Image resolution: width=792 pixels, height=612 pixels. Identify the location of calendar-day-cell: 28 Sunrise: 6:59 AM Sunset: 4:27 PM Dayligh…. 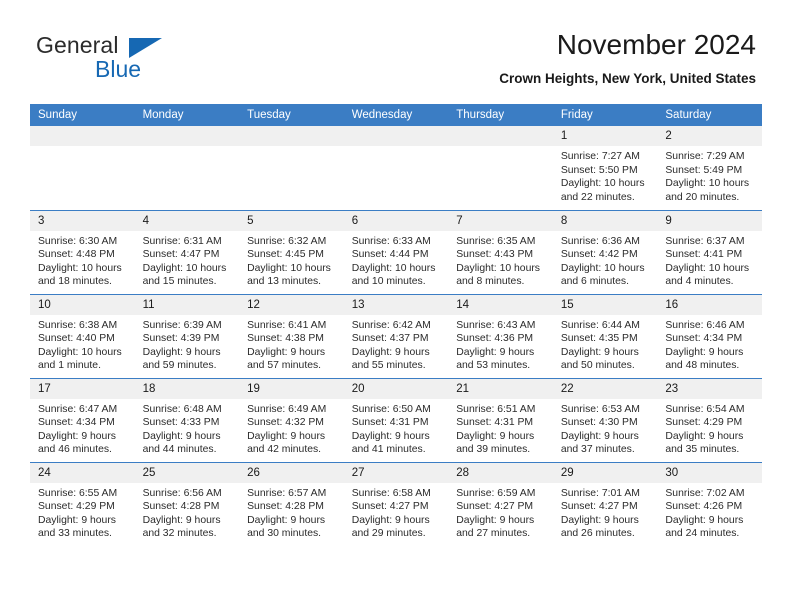
(500, 503).